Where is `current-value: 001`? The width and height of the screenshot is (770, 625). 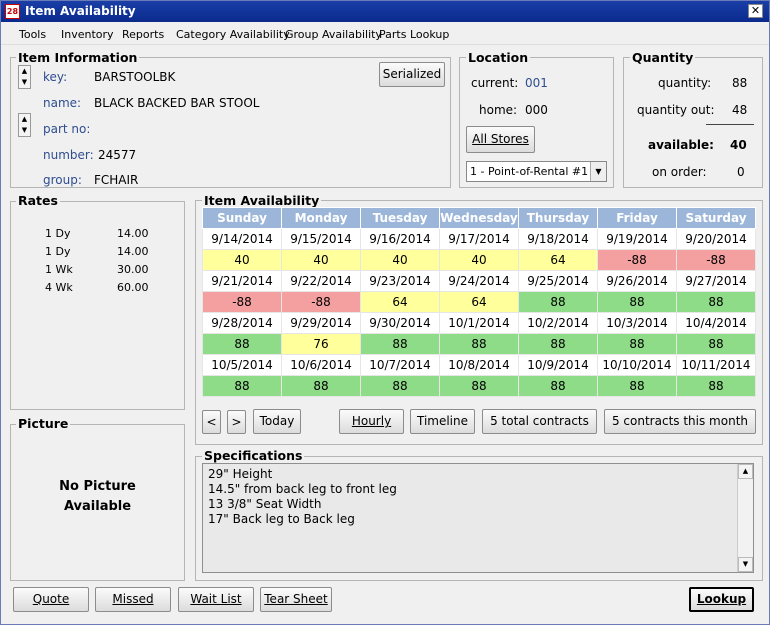 current-value: 001 is located at coordinates (536, 83).